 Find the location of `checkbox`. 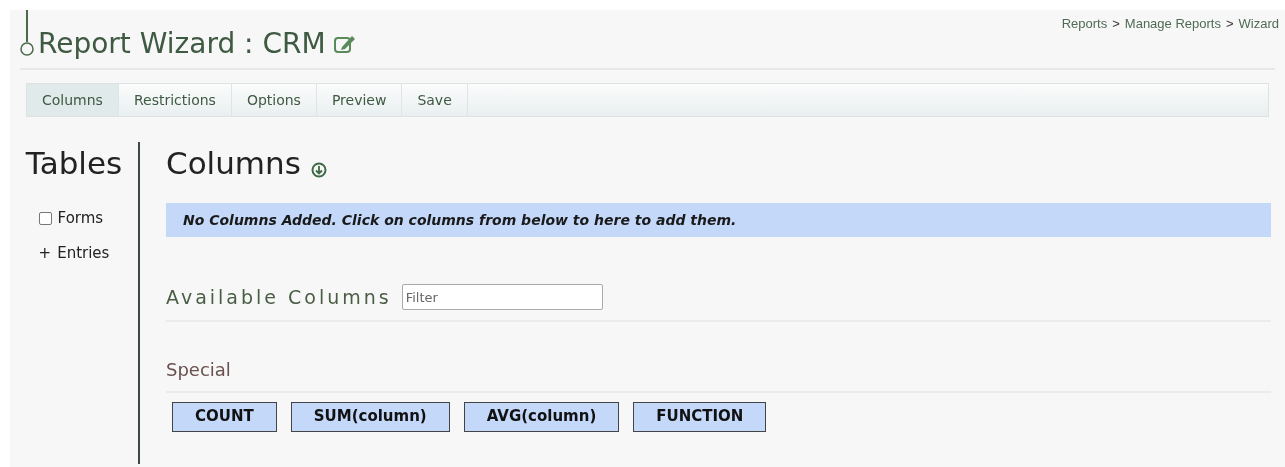

checkbox is located at coordinates (45, 218).